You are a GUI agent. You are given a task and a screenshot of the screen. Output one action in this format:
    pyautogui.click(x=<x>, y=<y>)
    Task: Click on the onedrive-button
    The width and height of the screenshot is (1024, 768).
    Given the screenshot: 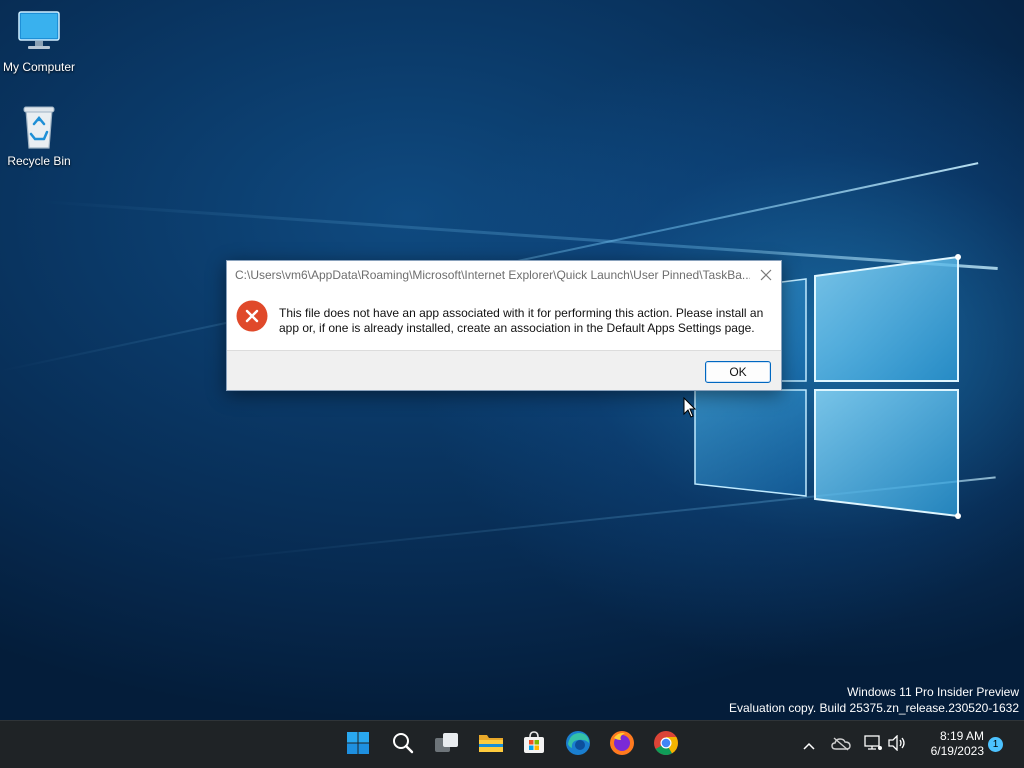 What is the action you would take?
    pyautogui.click(x=841, y=745)
    